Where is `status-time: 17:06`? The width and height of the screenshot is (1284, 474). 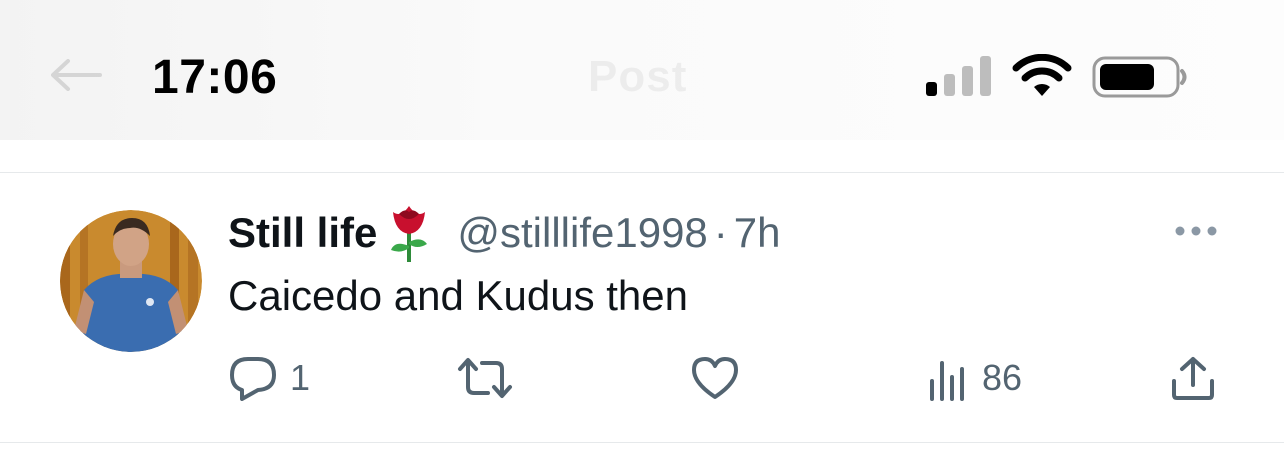 status-time: 17:06 is located at coordinates (215, 77).